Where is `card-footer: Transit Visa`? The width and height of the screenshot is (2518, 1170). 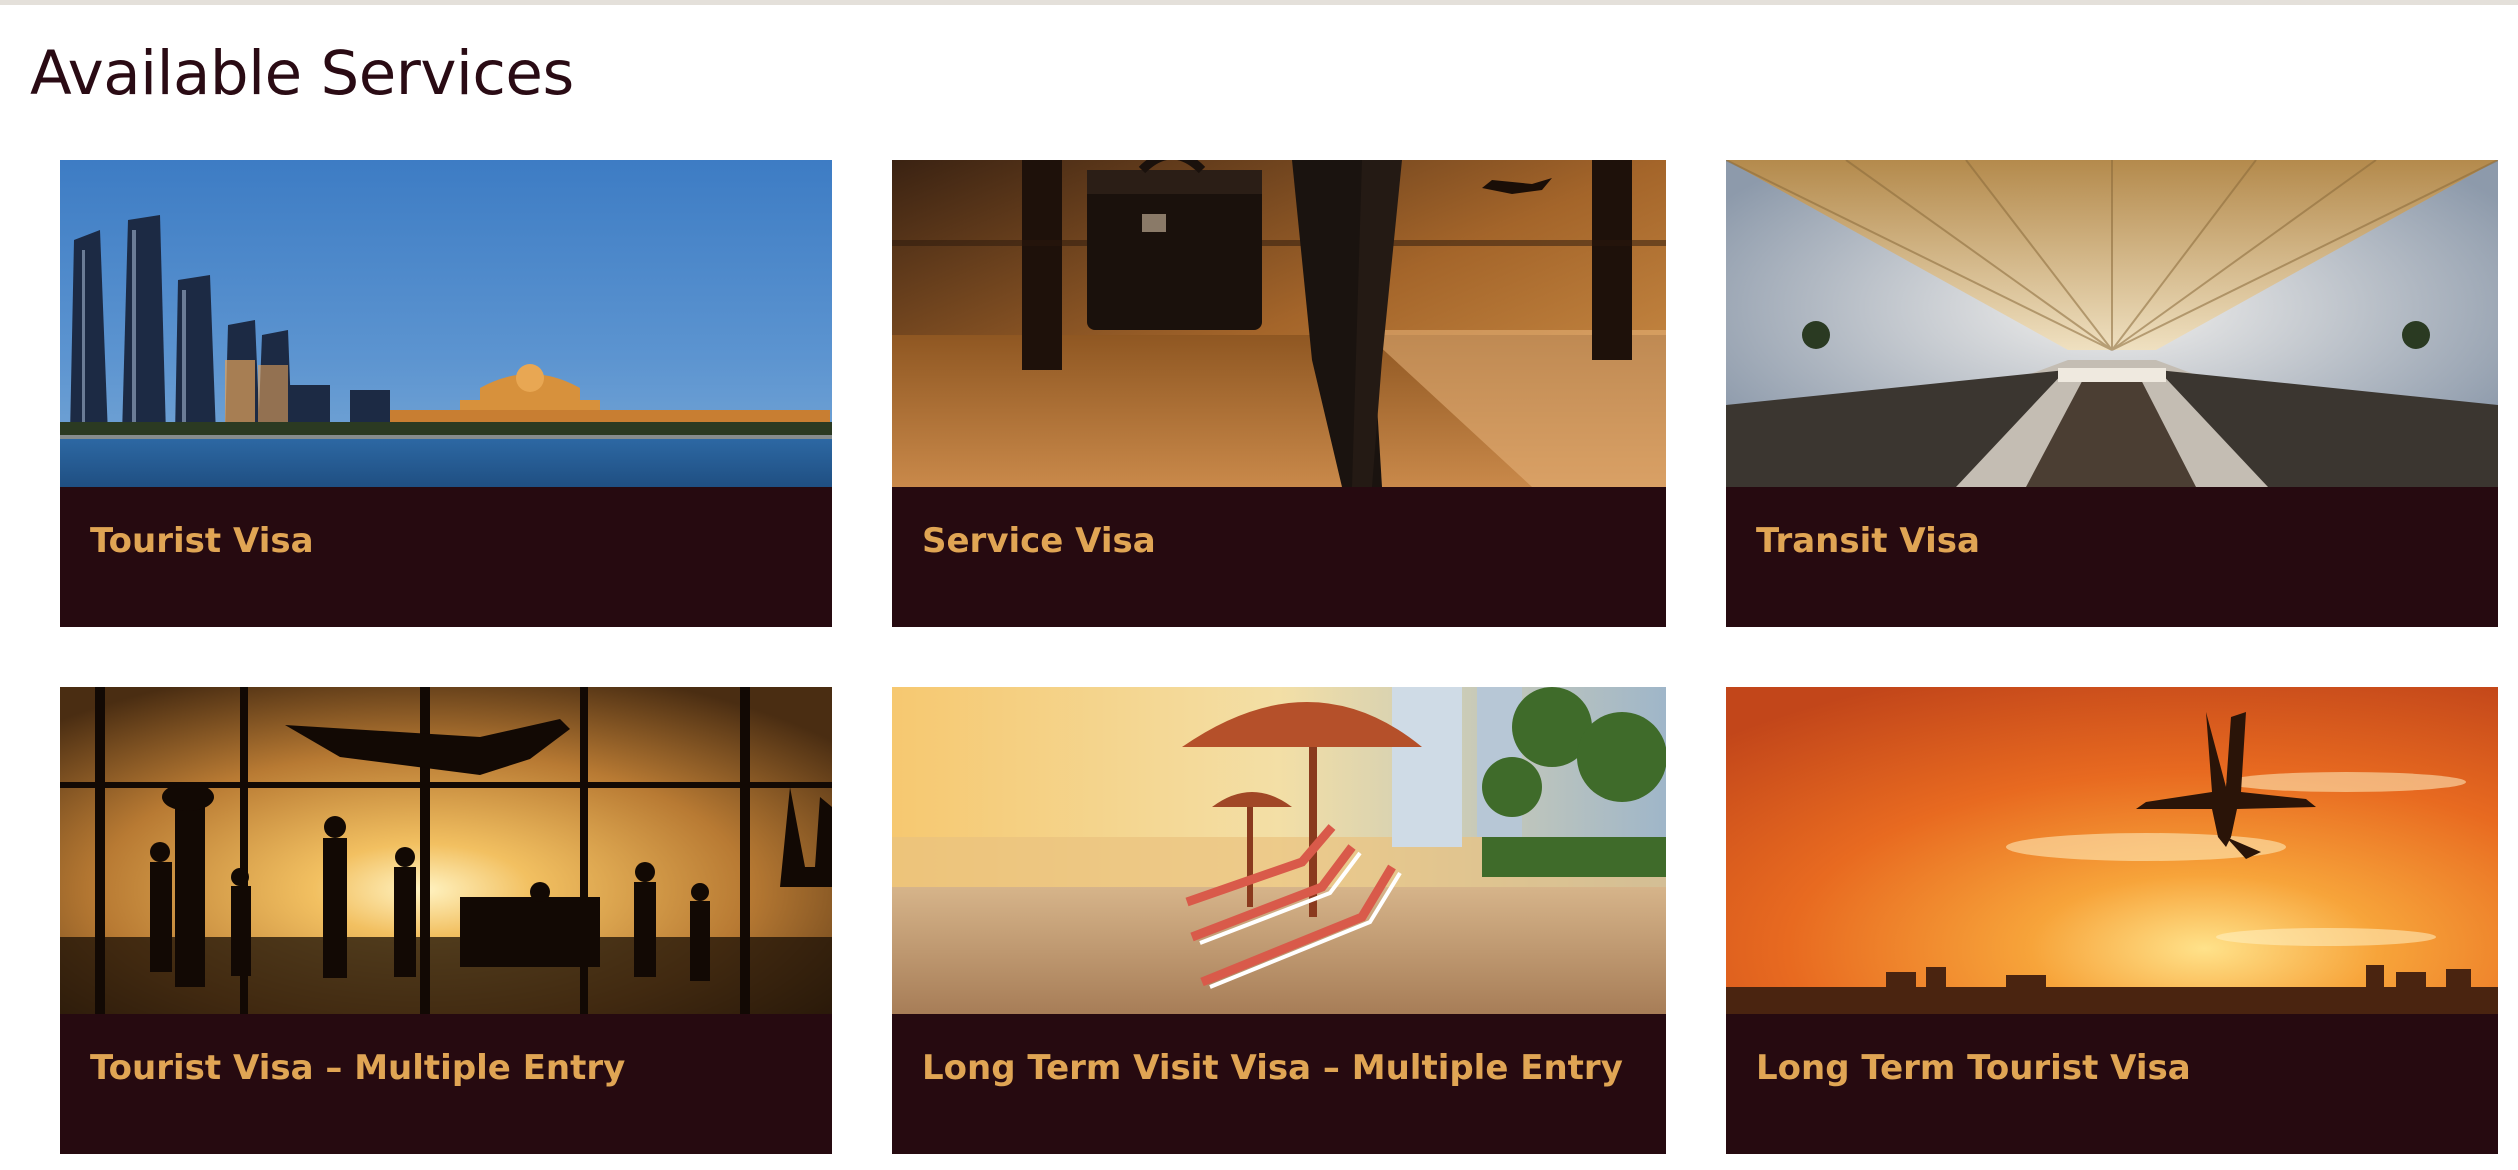 card-footer: Transit Visa is located at coordinates (2112, 557).